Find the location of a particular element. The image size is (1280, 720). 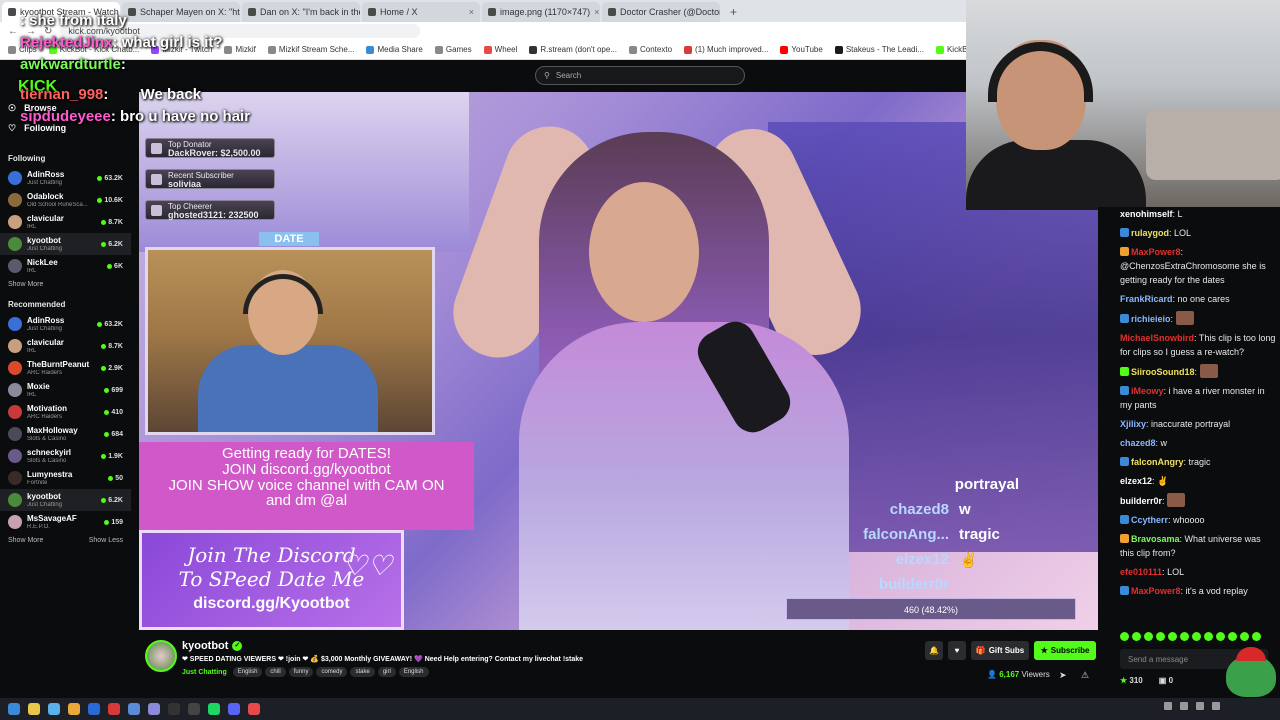

browser-tab: Schaper Mayen on X: "https://...× is located at coordinates (181, 12).